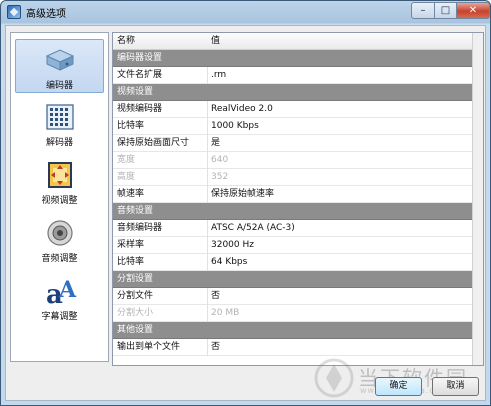  Describe the element at coordinates (131, 245) in the screenshot. I see `property-name: 采样率` at that location.